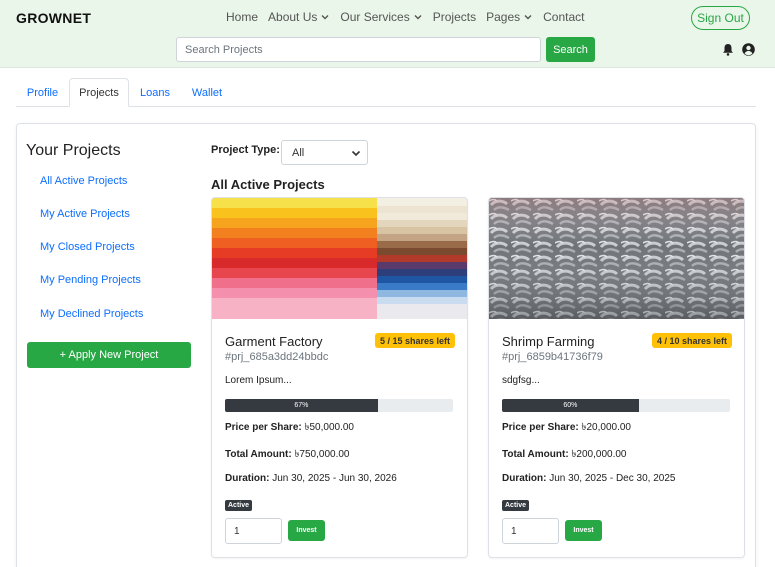  Describe the element at coordinates (691, 340) in the screenshot. I see `shares-left-badge: 4 / 10 shares left` at that location.